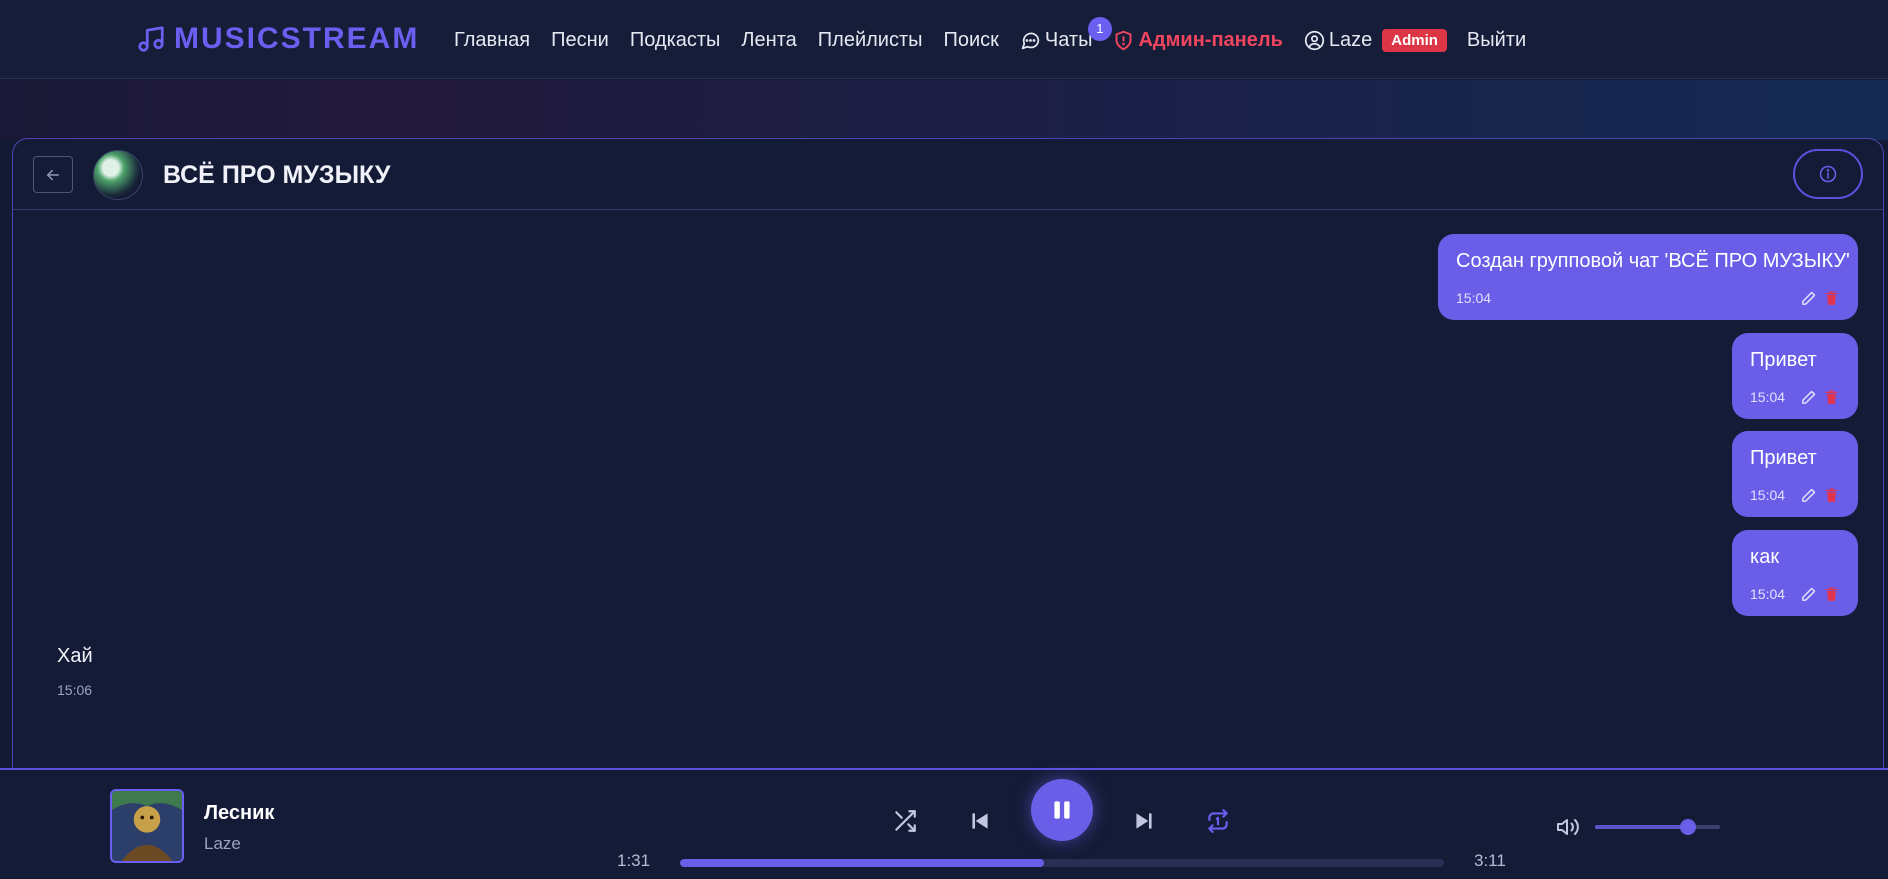  What do you see at coordinates (1641, 827) in the screenshot?
I see `volume-fill` at bounding box center [1641, 827].